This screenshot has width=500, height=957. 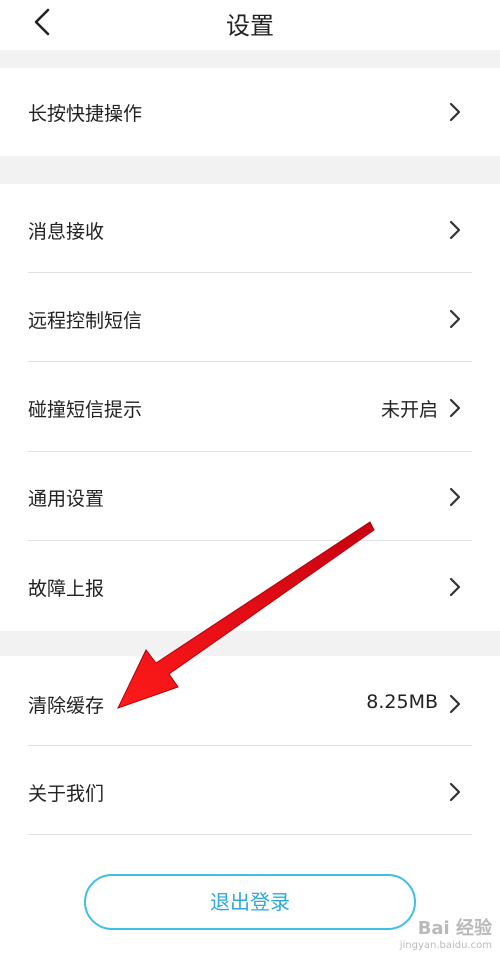 What do you see at coordinates (250, 112) in the screenshot?
I see `settings-item-shortcut: 长按快捷操作` at bounding box center [250, 112].